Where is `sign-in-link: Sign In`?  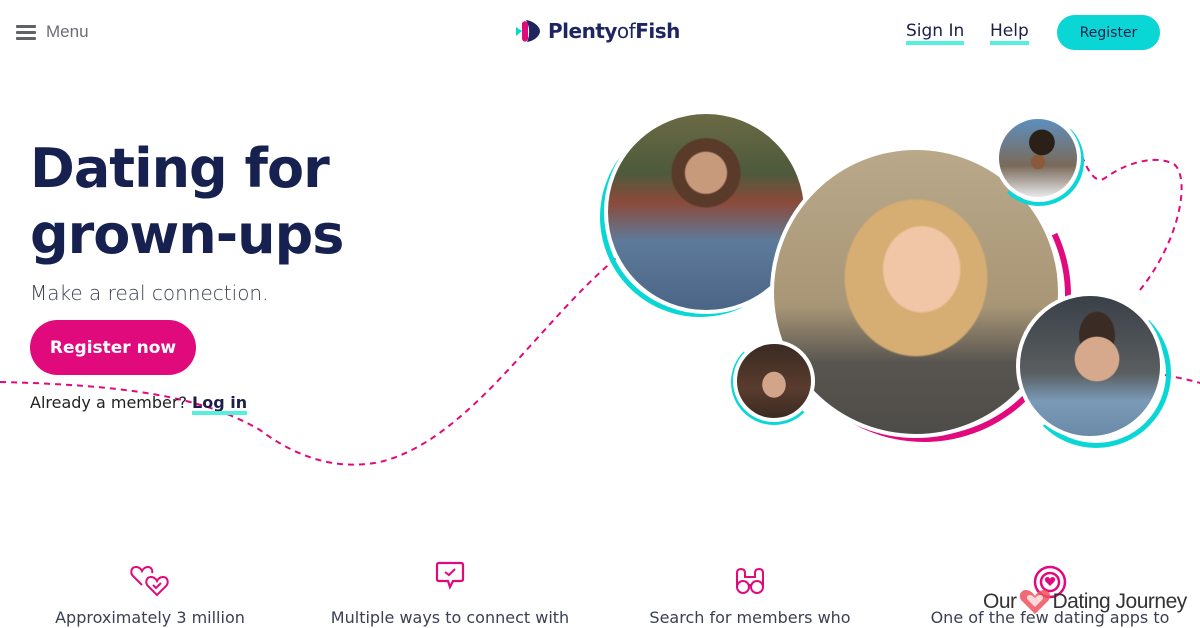 sign-in-link: Sign In is located at coordinates (935, 33).